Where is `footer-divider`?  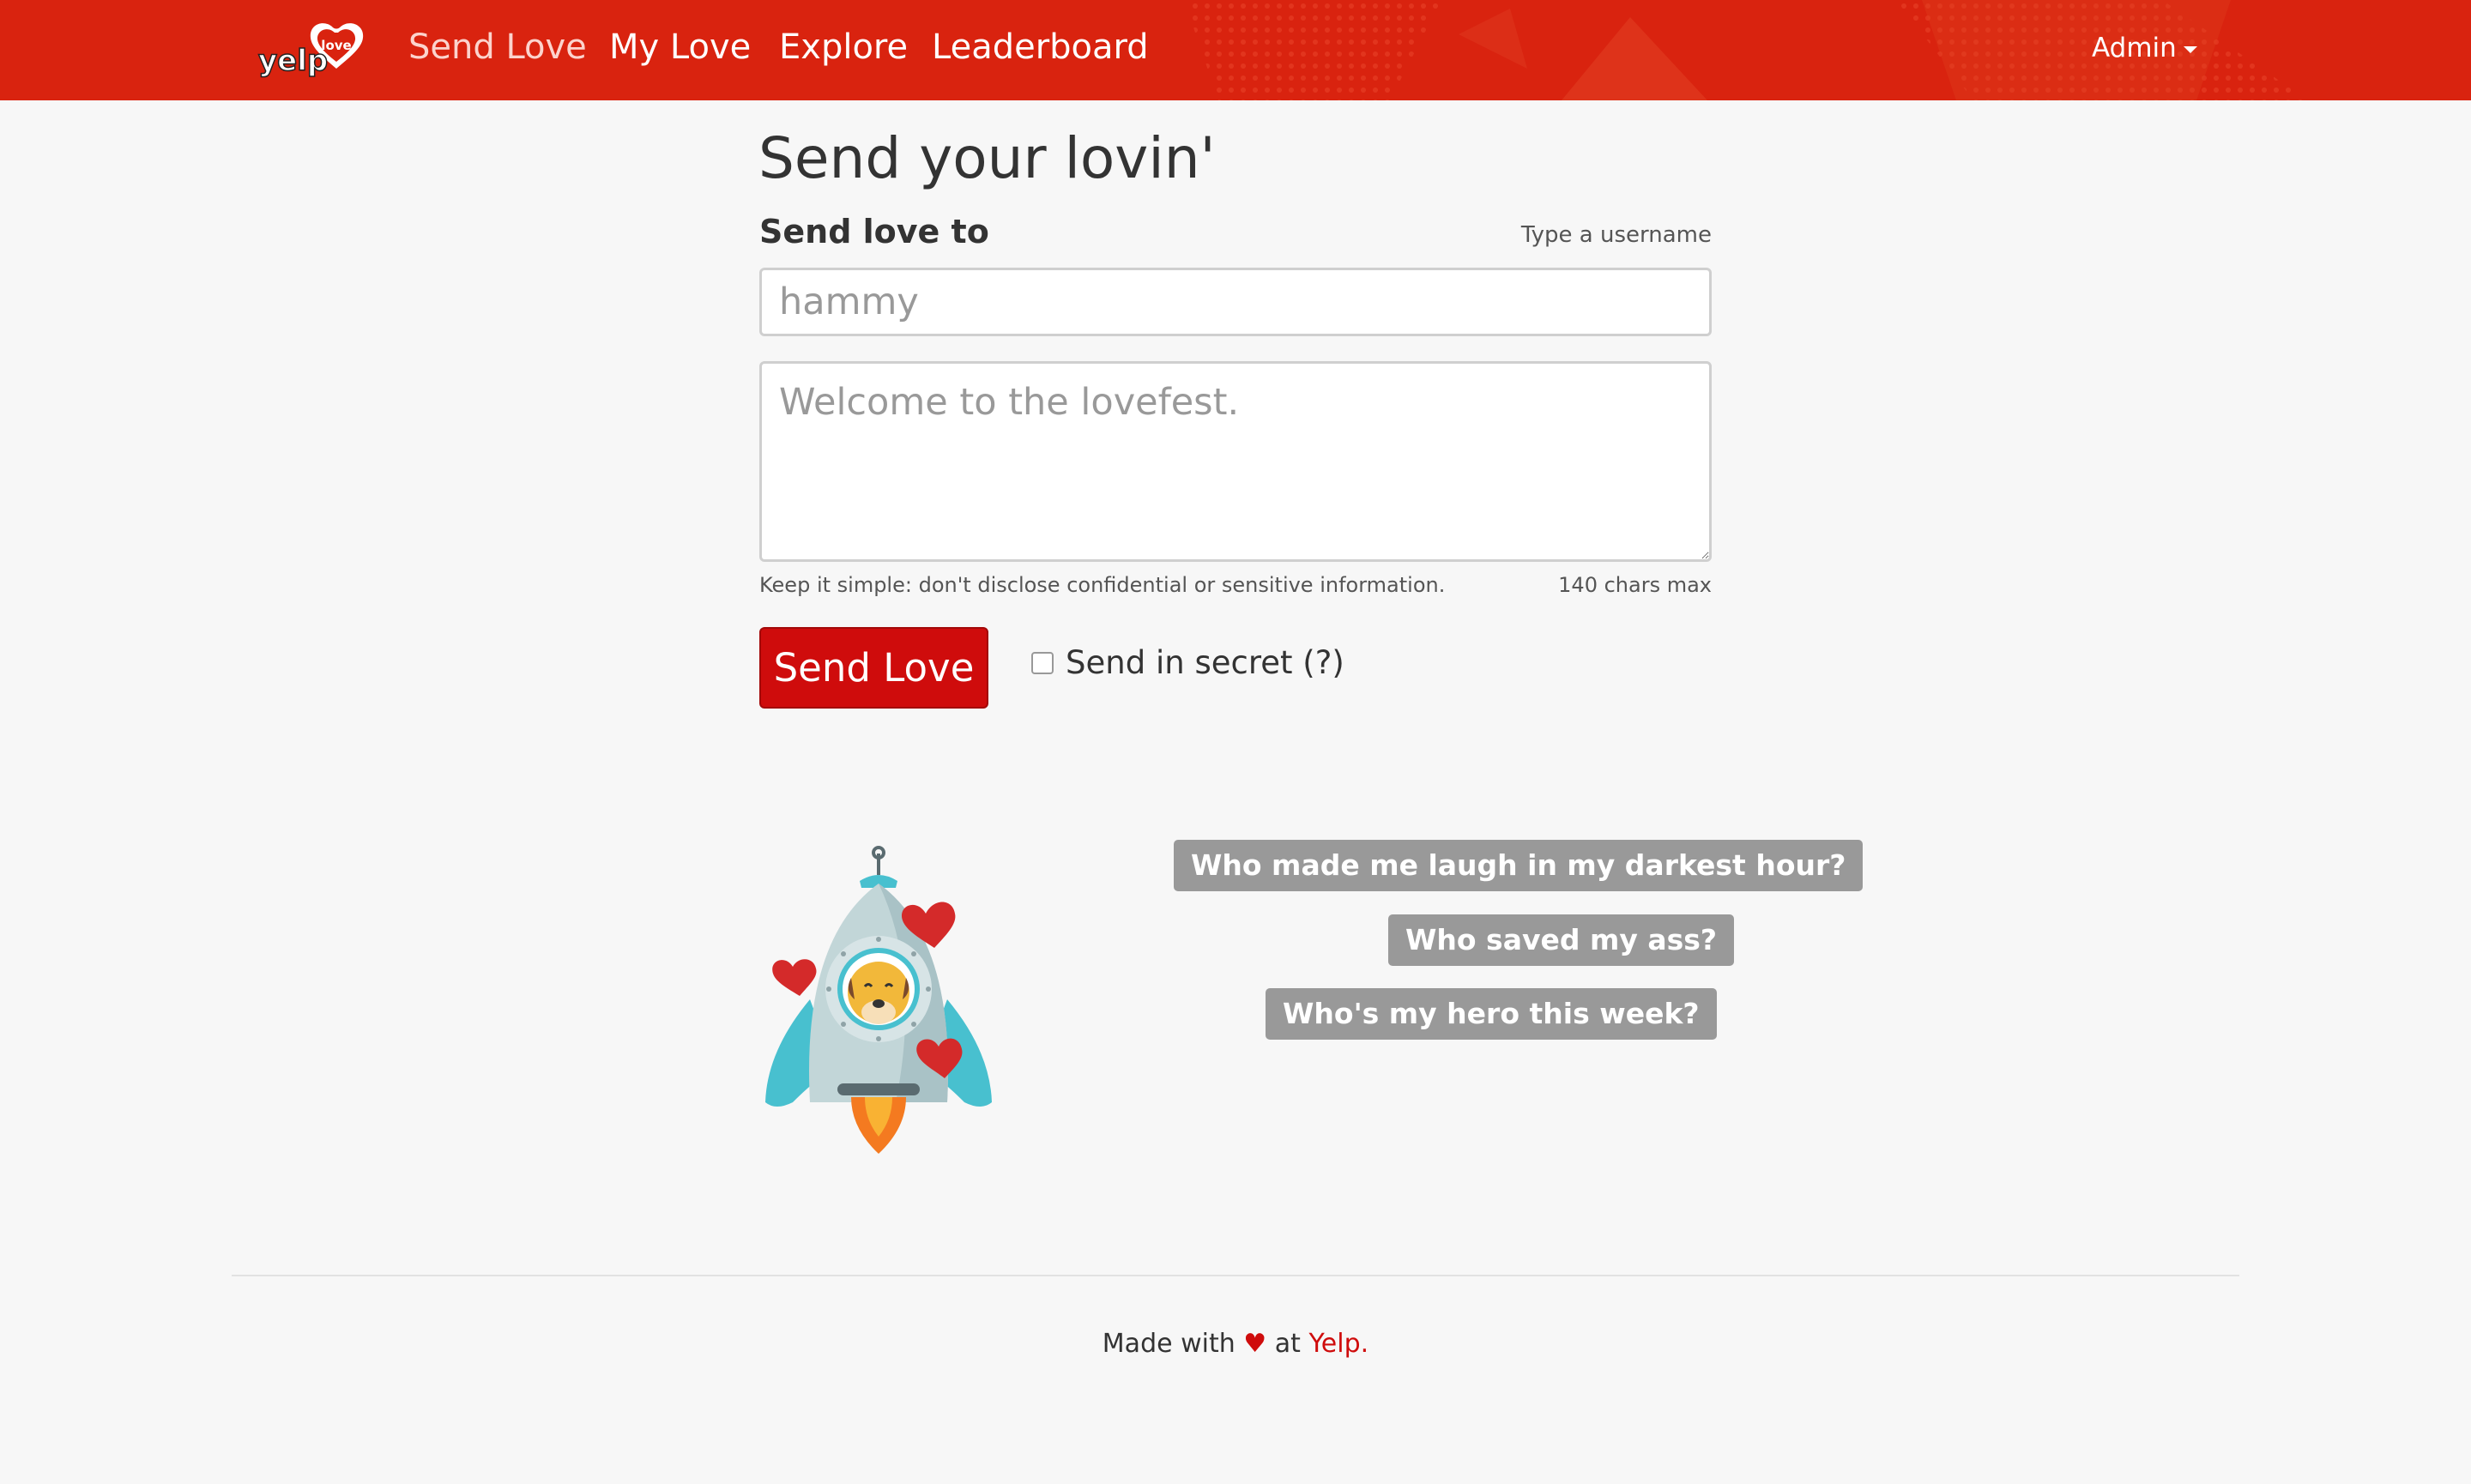 footer-divider is located at coordinates (1235, 1275).